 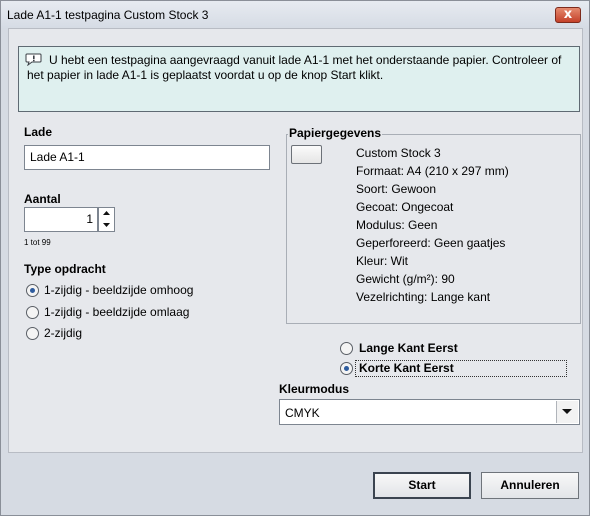 I want to click on start-button: Start, so click(x=422, y=485).